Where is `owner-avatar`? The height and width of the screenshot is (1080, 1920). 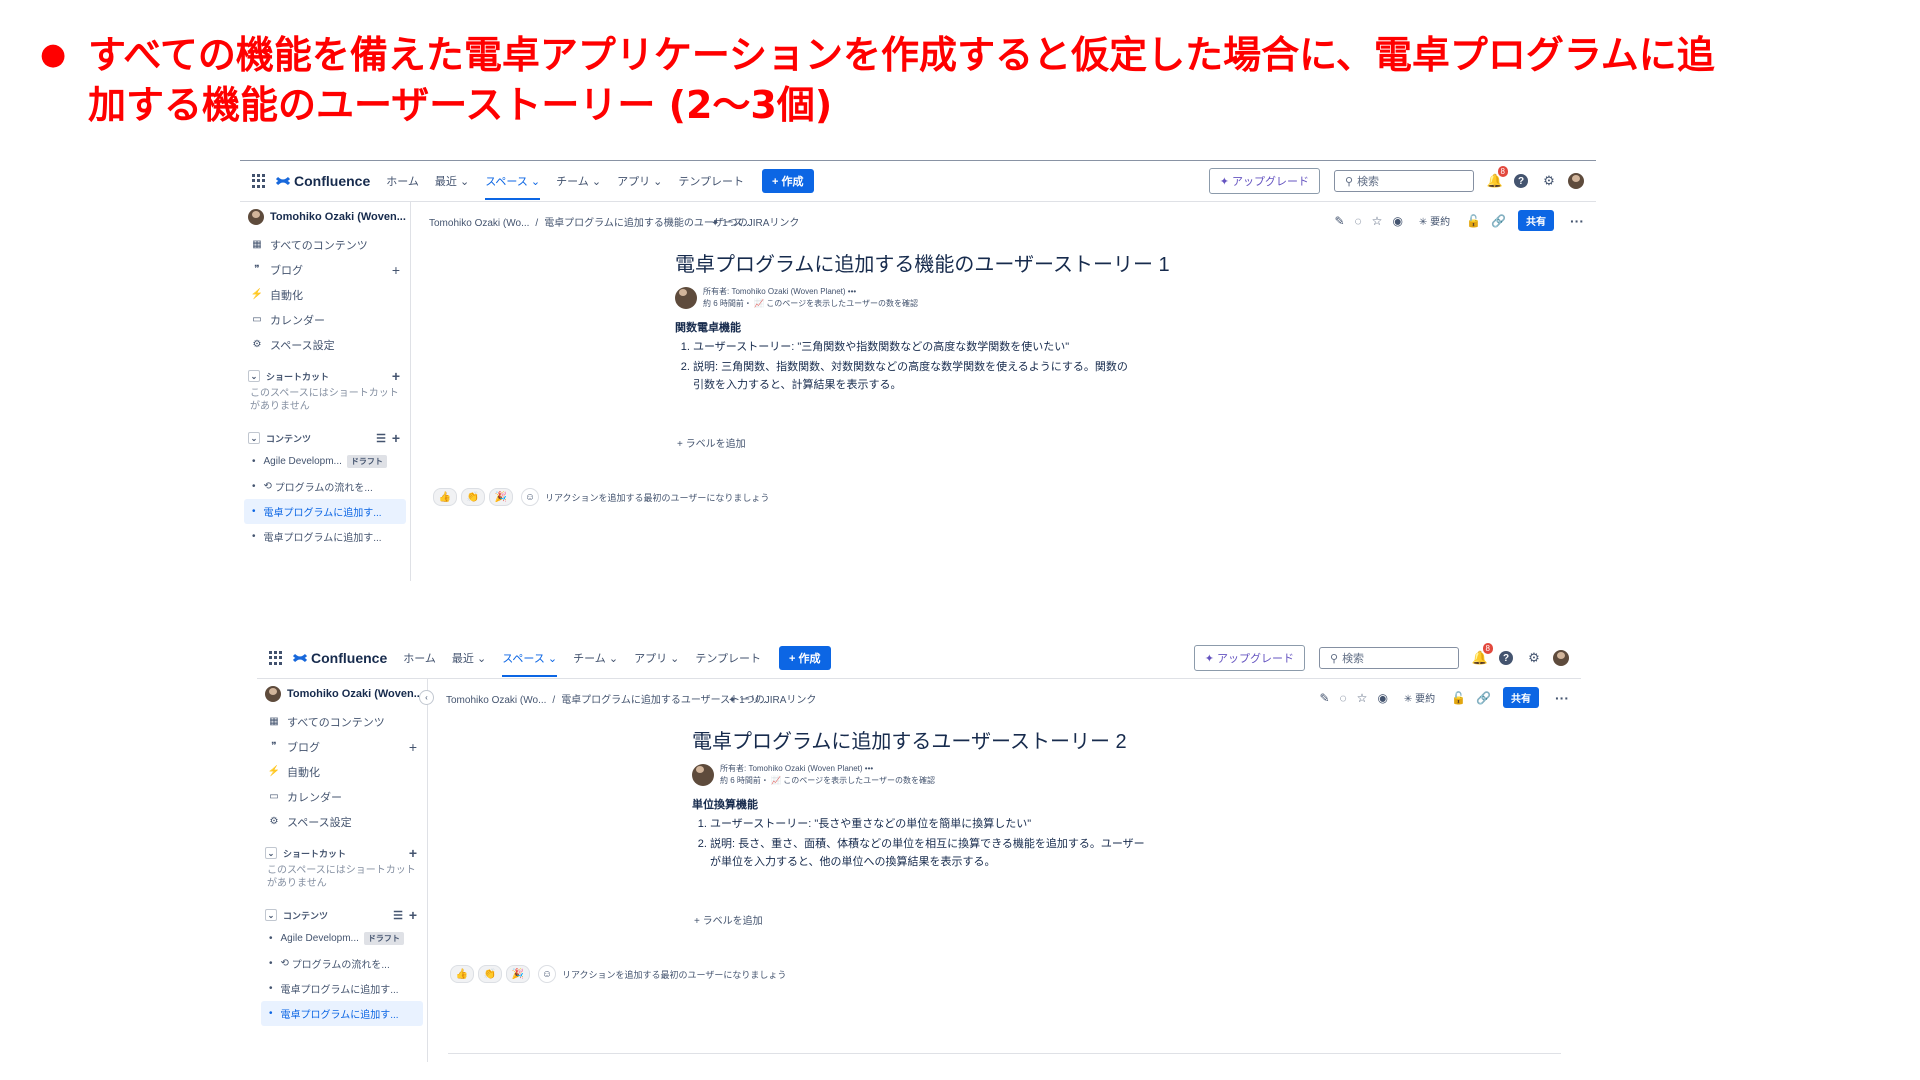 owner-avatar is located at coordinates (703, 775).